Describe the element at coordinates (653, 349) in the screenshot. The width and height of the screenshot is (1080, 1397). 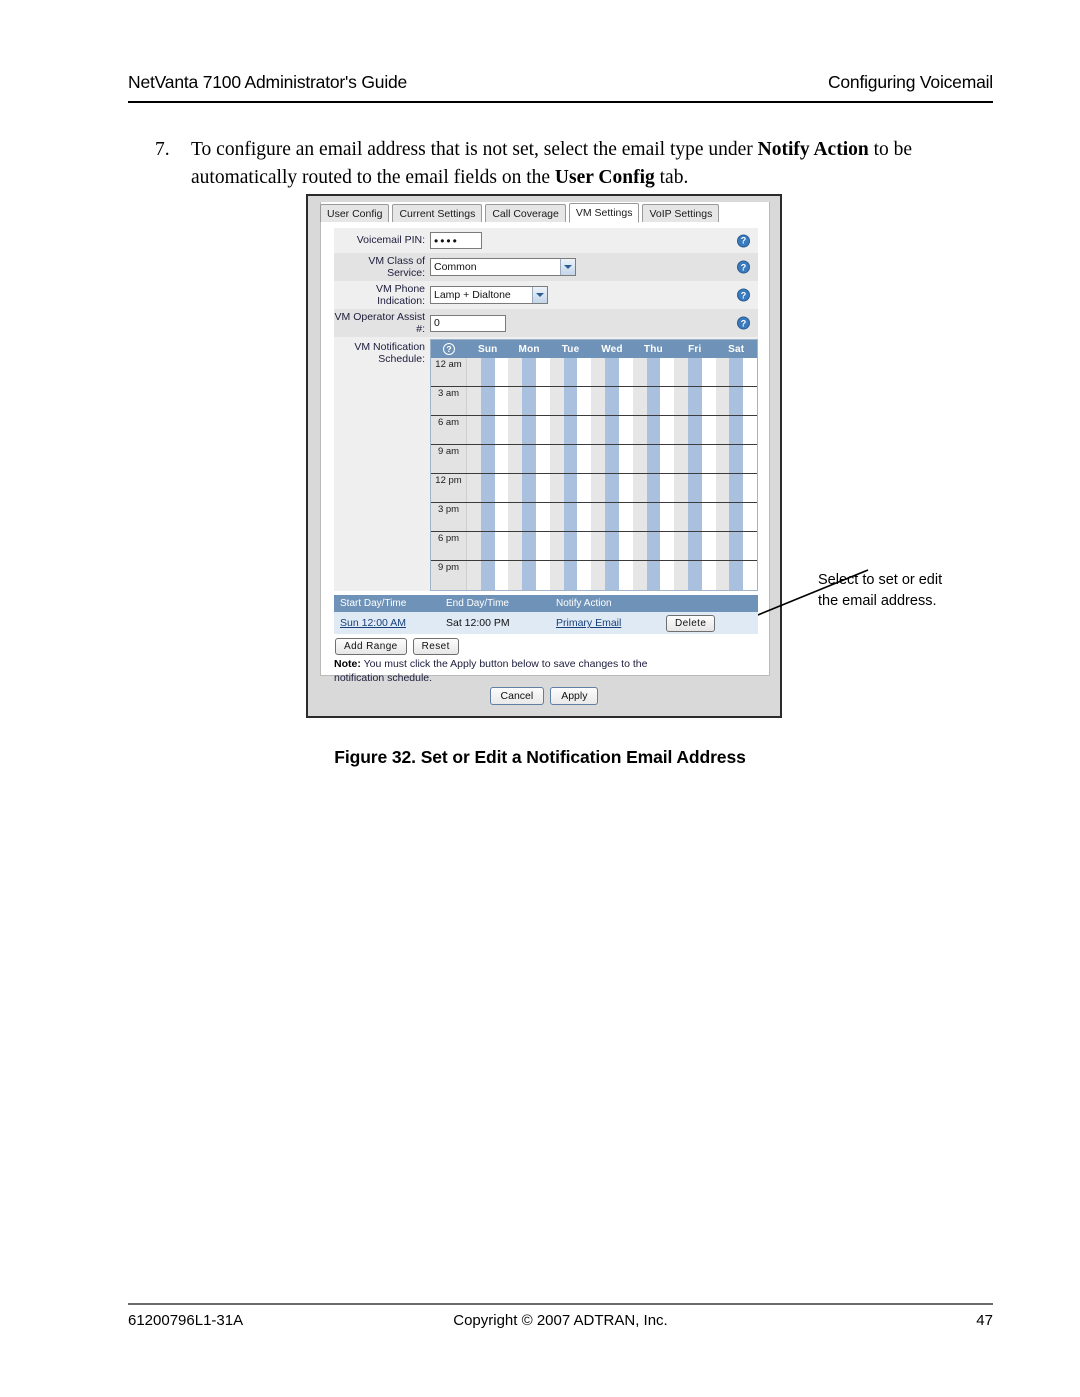
I see `day-header-thu: Thu` at that location.